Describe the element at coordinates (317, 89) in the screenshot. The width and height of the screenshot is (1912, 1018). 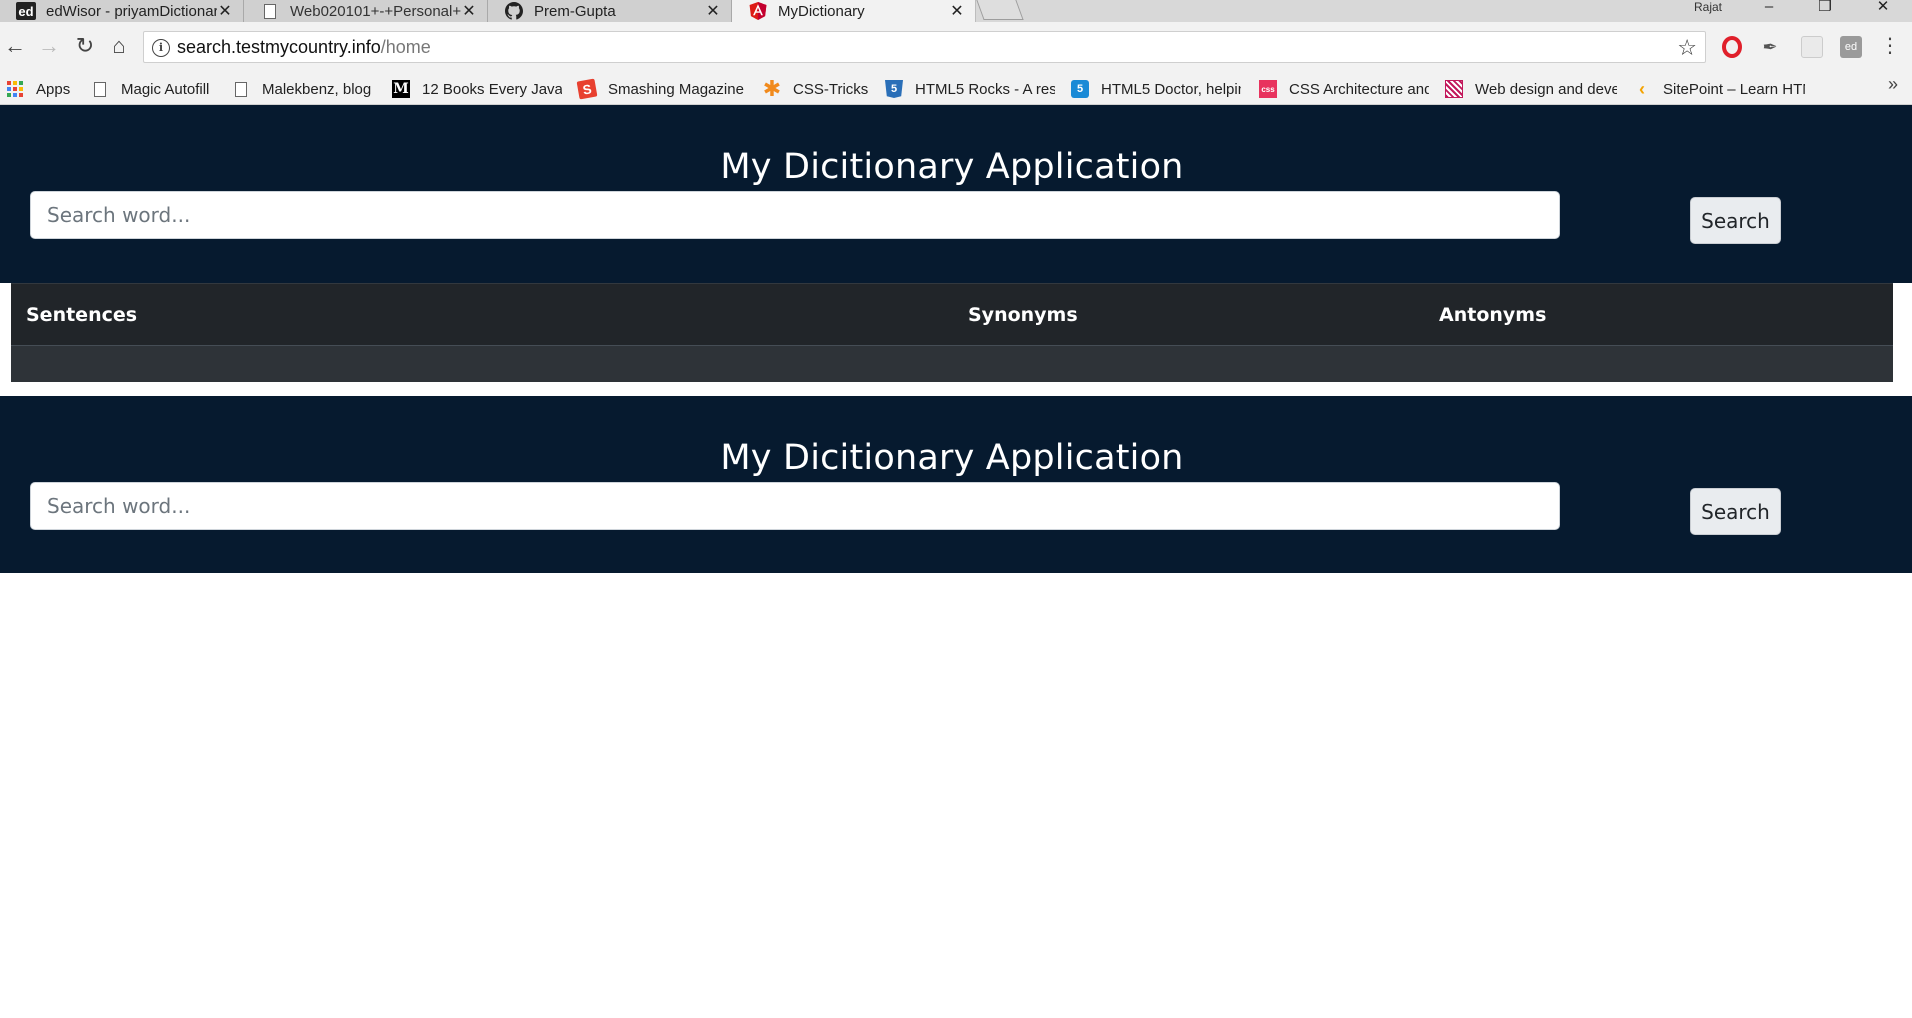
I see `bookmark-label: Malekbenz, blog` at that location.